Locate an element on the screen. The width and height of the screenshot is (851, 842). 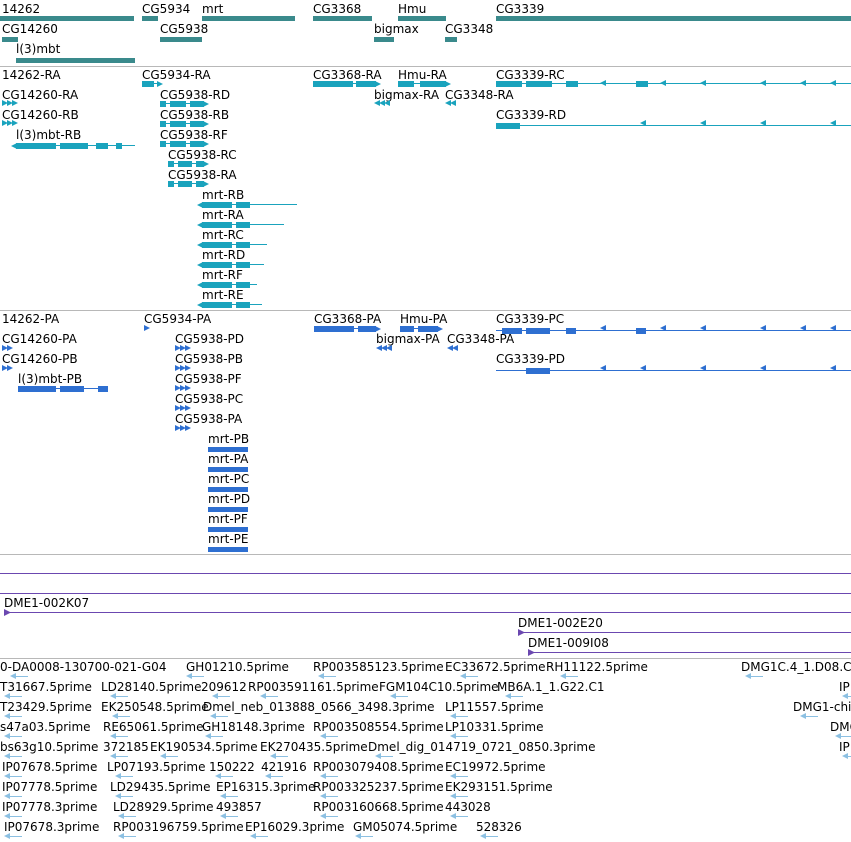
feature-label-493857: 493857 is located at coordinates (239, 807).